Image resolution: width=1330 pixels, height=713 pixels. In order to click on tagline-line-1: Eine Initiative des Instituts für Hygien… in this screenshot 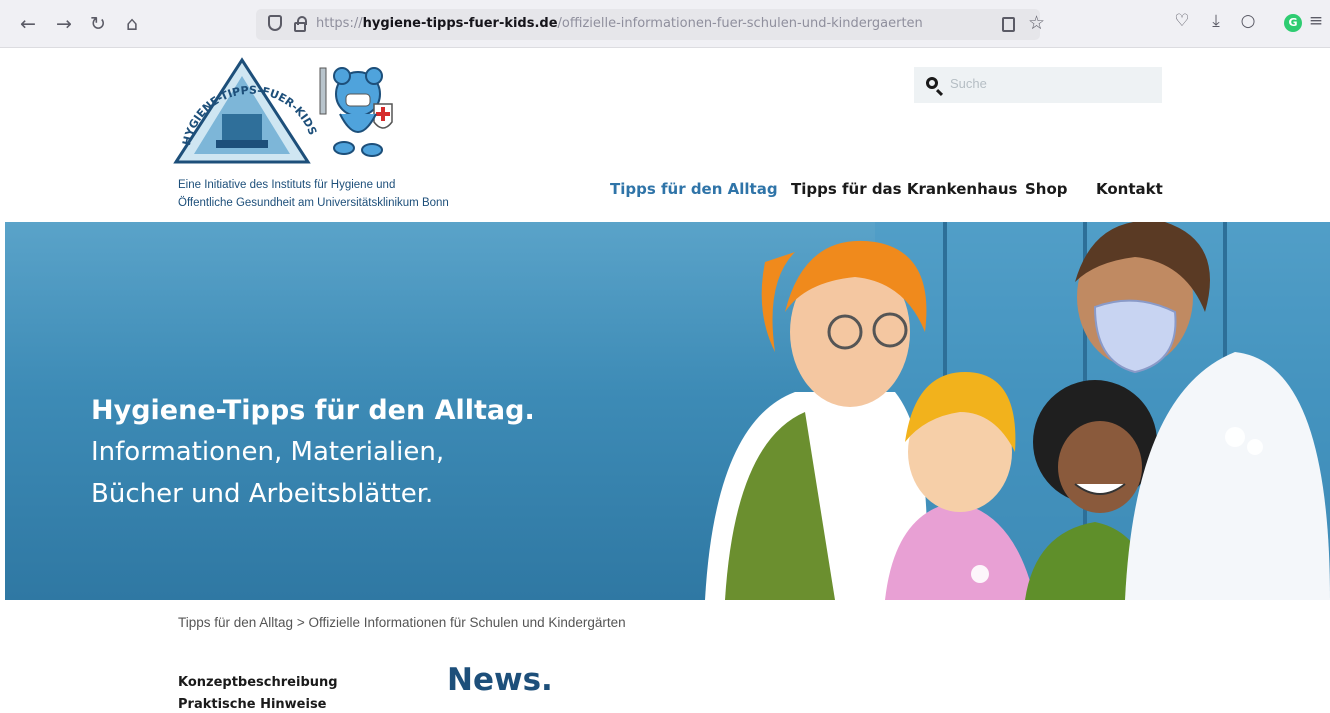, I will do `click(287, 185)`.